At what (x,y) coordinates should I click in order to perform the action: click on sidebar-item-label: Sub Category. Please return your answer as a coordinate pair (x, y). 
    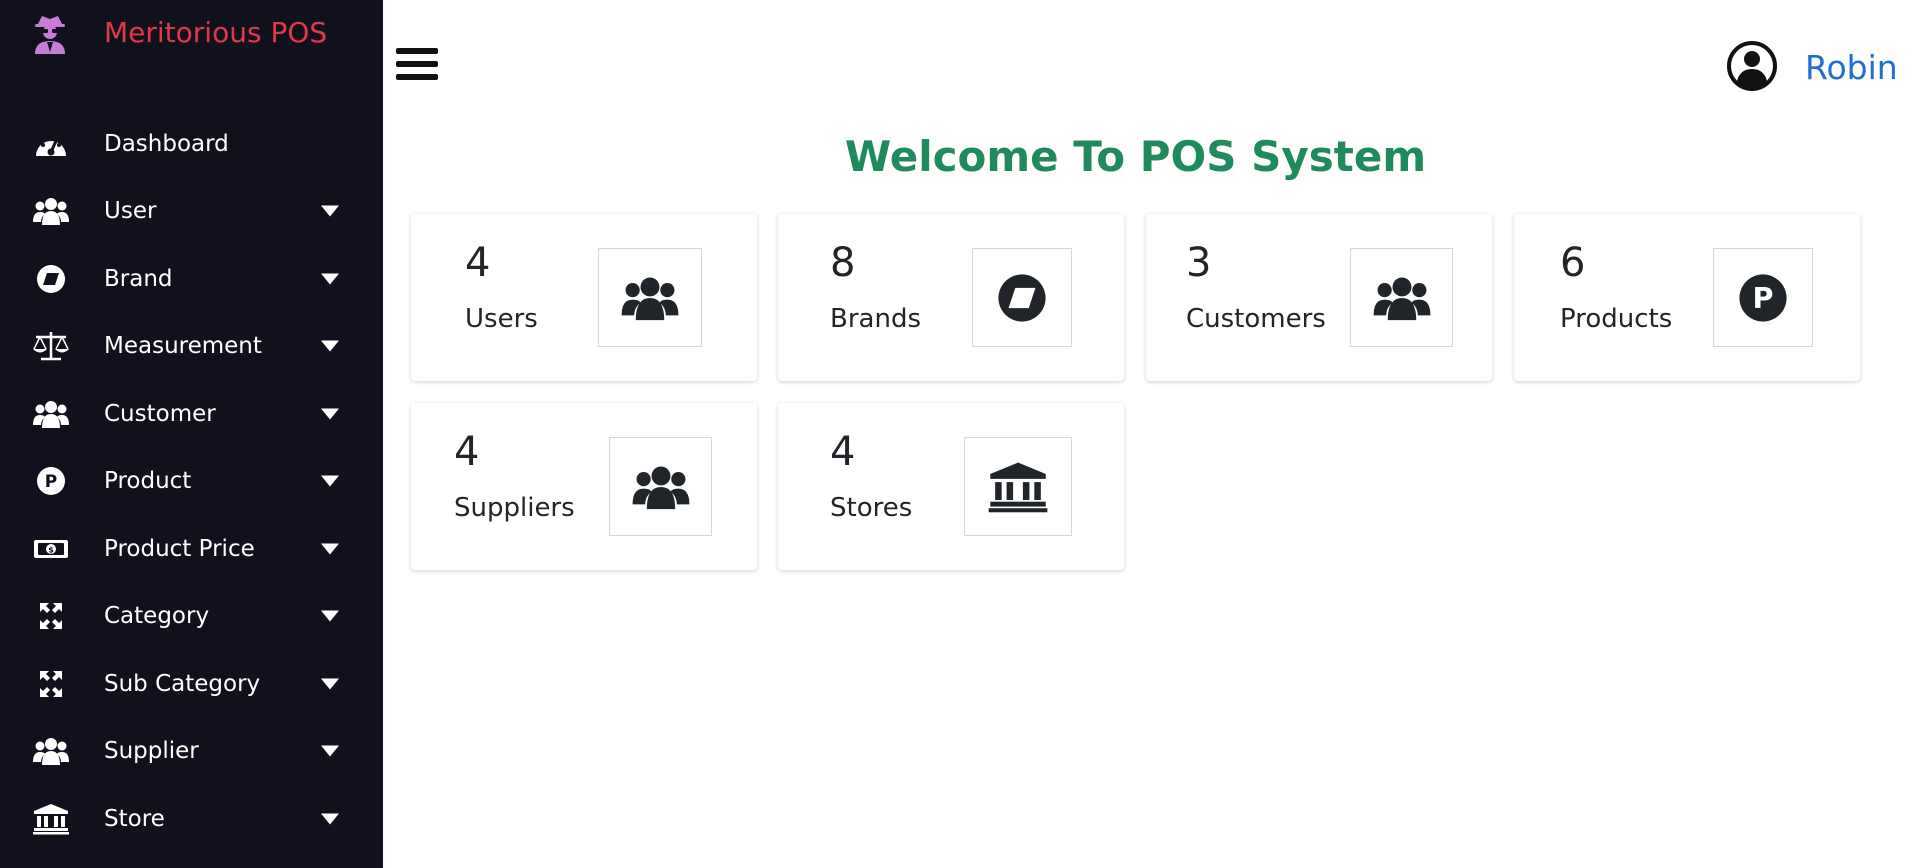
    Looking at the image, I should click on (182, 683).